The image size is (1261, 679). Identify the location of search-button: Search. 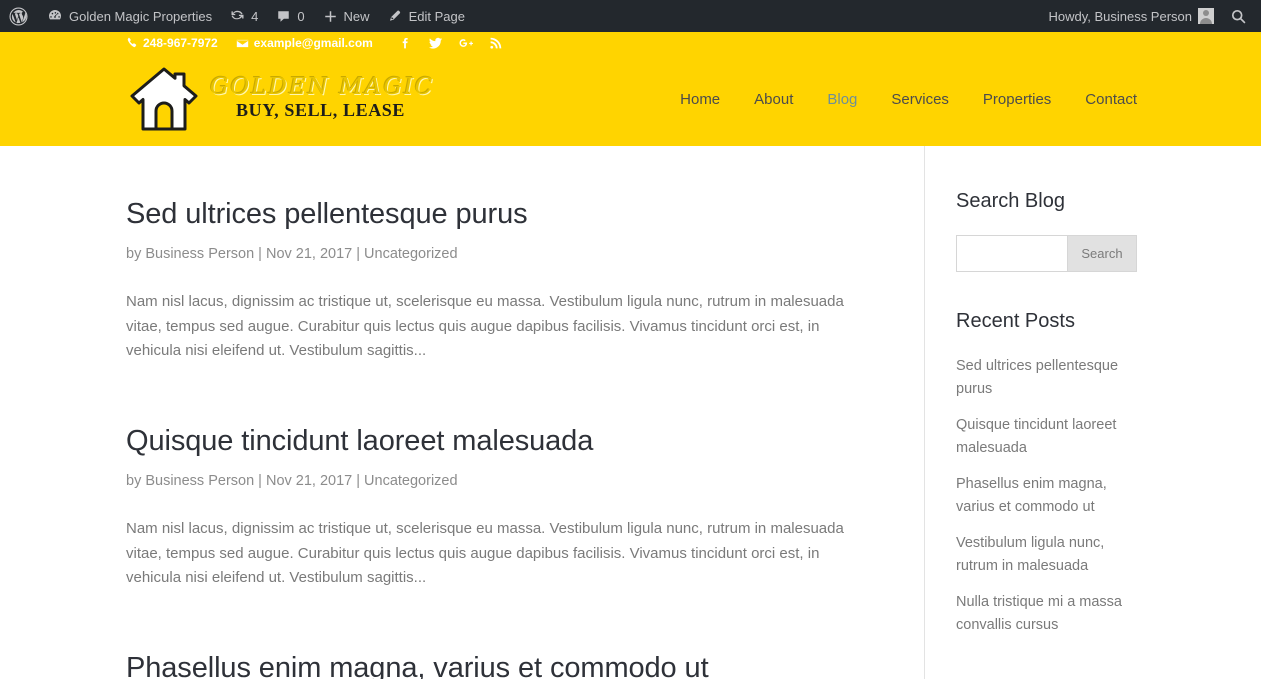
(1102, 253).